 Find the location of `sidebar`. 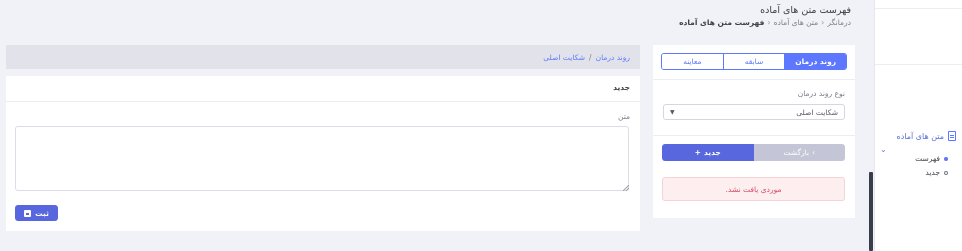

sidebar is located at coordinates (918, 125).